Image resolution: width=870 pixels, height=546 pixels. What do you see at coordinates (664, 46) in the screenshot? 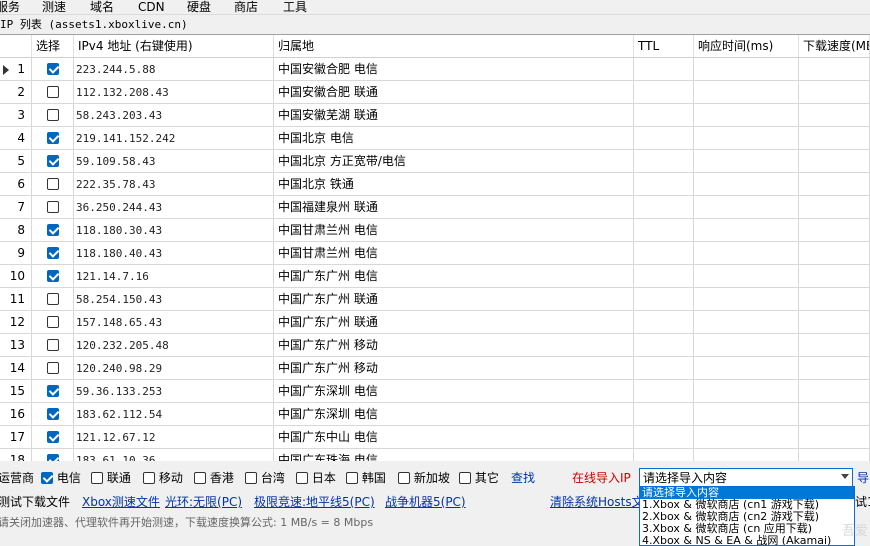
I see `header-ttl: TTL` at bounding box center [664, 46].